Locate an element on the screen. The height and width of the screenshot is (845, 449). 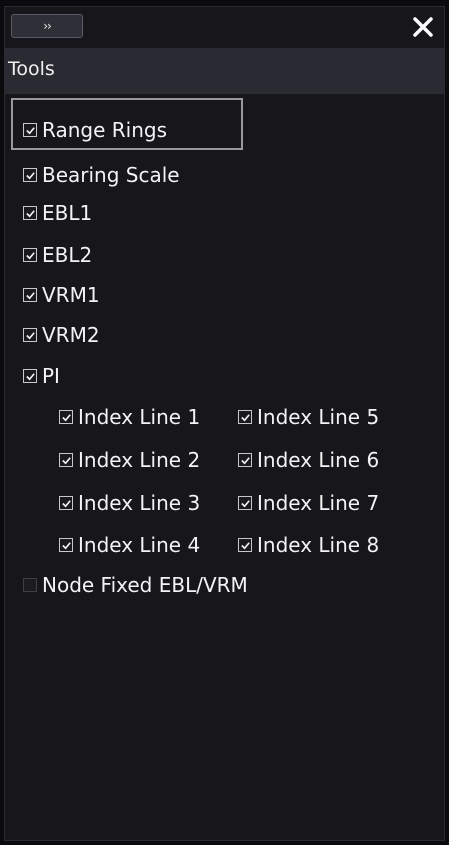
close-icon is located at coordinates (423, 27).